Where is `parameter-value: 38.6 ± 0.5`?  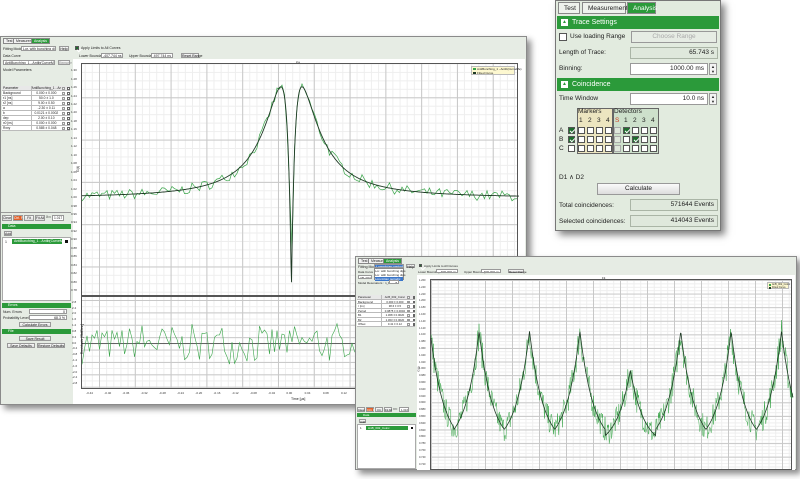
parameter-value: 38.6 ± 0.5 is located at coordinates (394, 306).